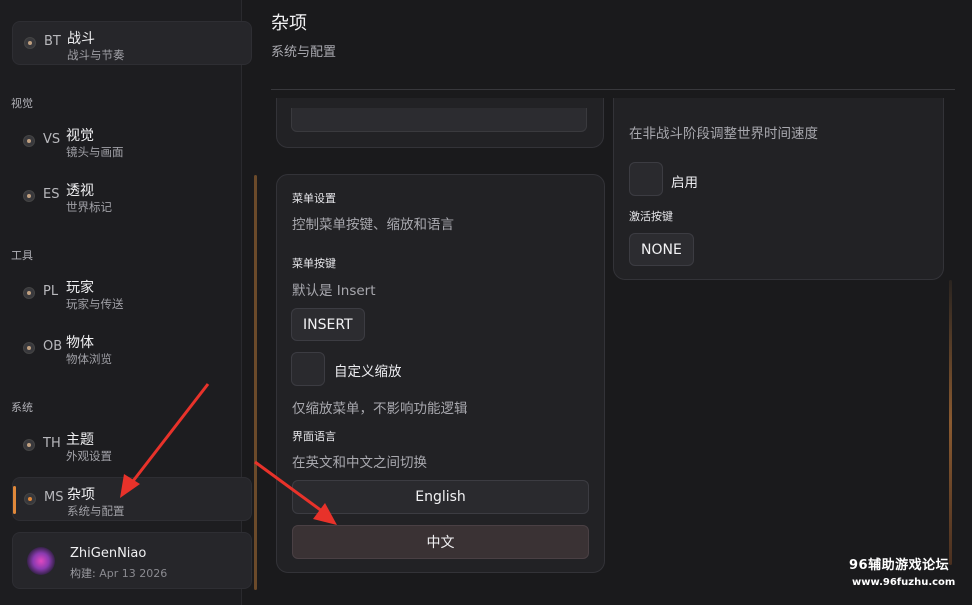 The width and height of the screenshot is (972, 605). I want to click on sidebar-item-title: 物体, so click(80, 343).